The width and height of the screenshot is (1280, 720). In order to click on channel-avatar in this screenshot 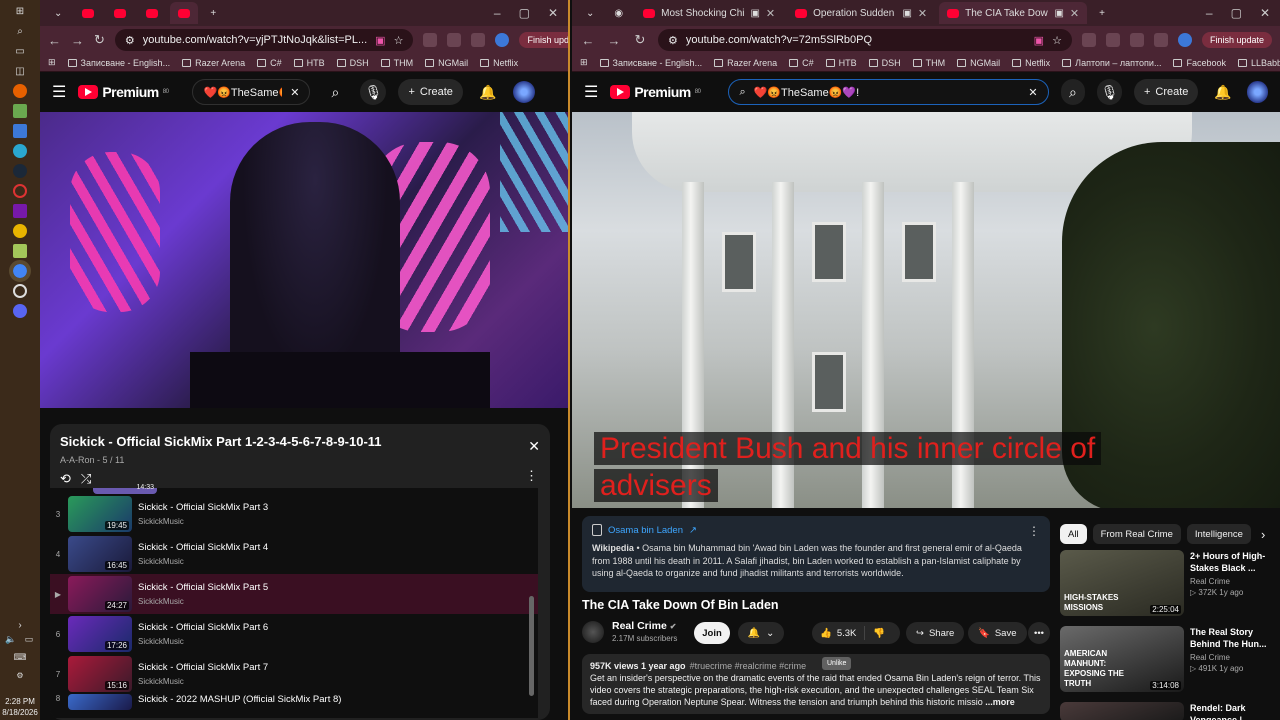, I will do `click(593, 631)`.